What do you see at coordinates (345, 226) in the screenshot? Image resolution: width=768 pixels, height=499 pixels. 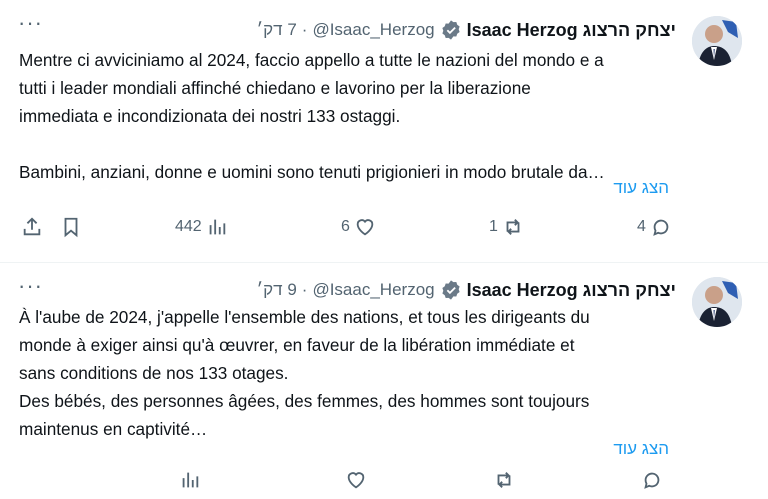 I see `like-count: 6` at bounding box center [345, 226].